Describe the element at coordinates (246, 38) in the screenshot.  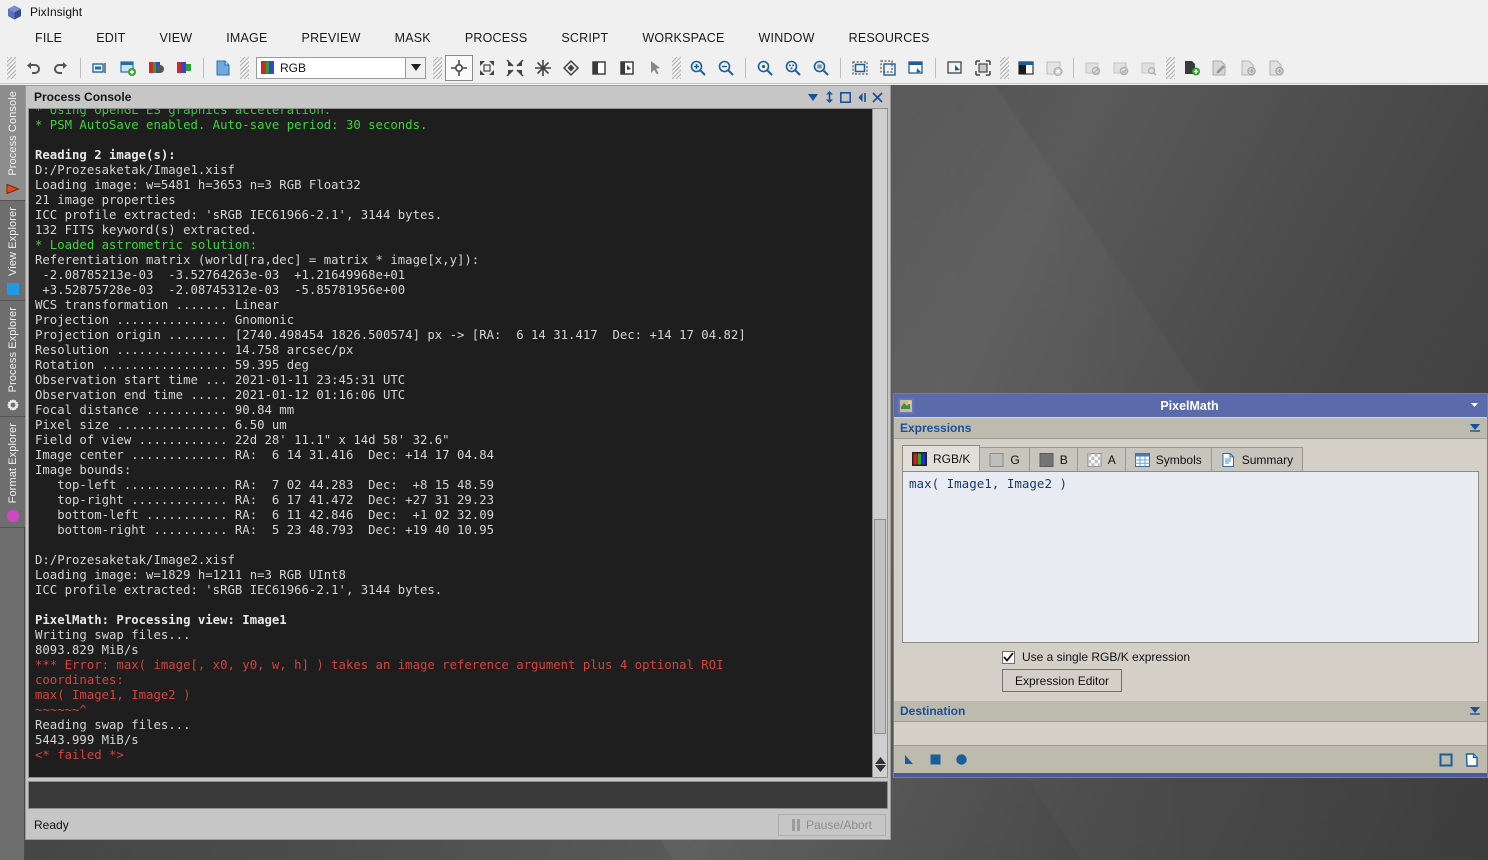
I see `menu-image: IMAGE` at that location.